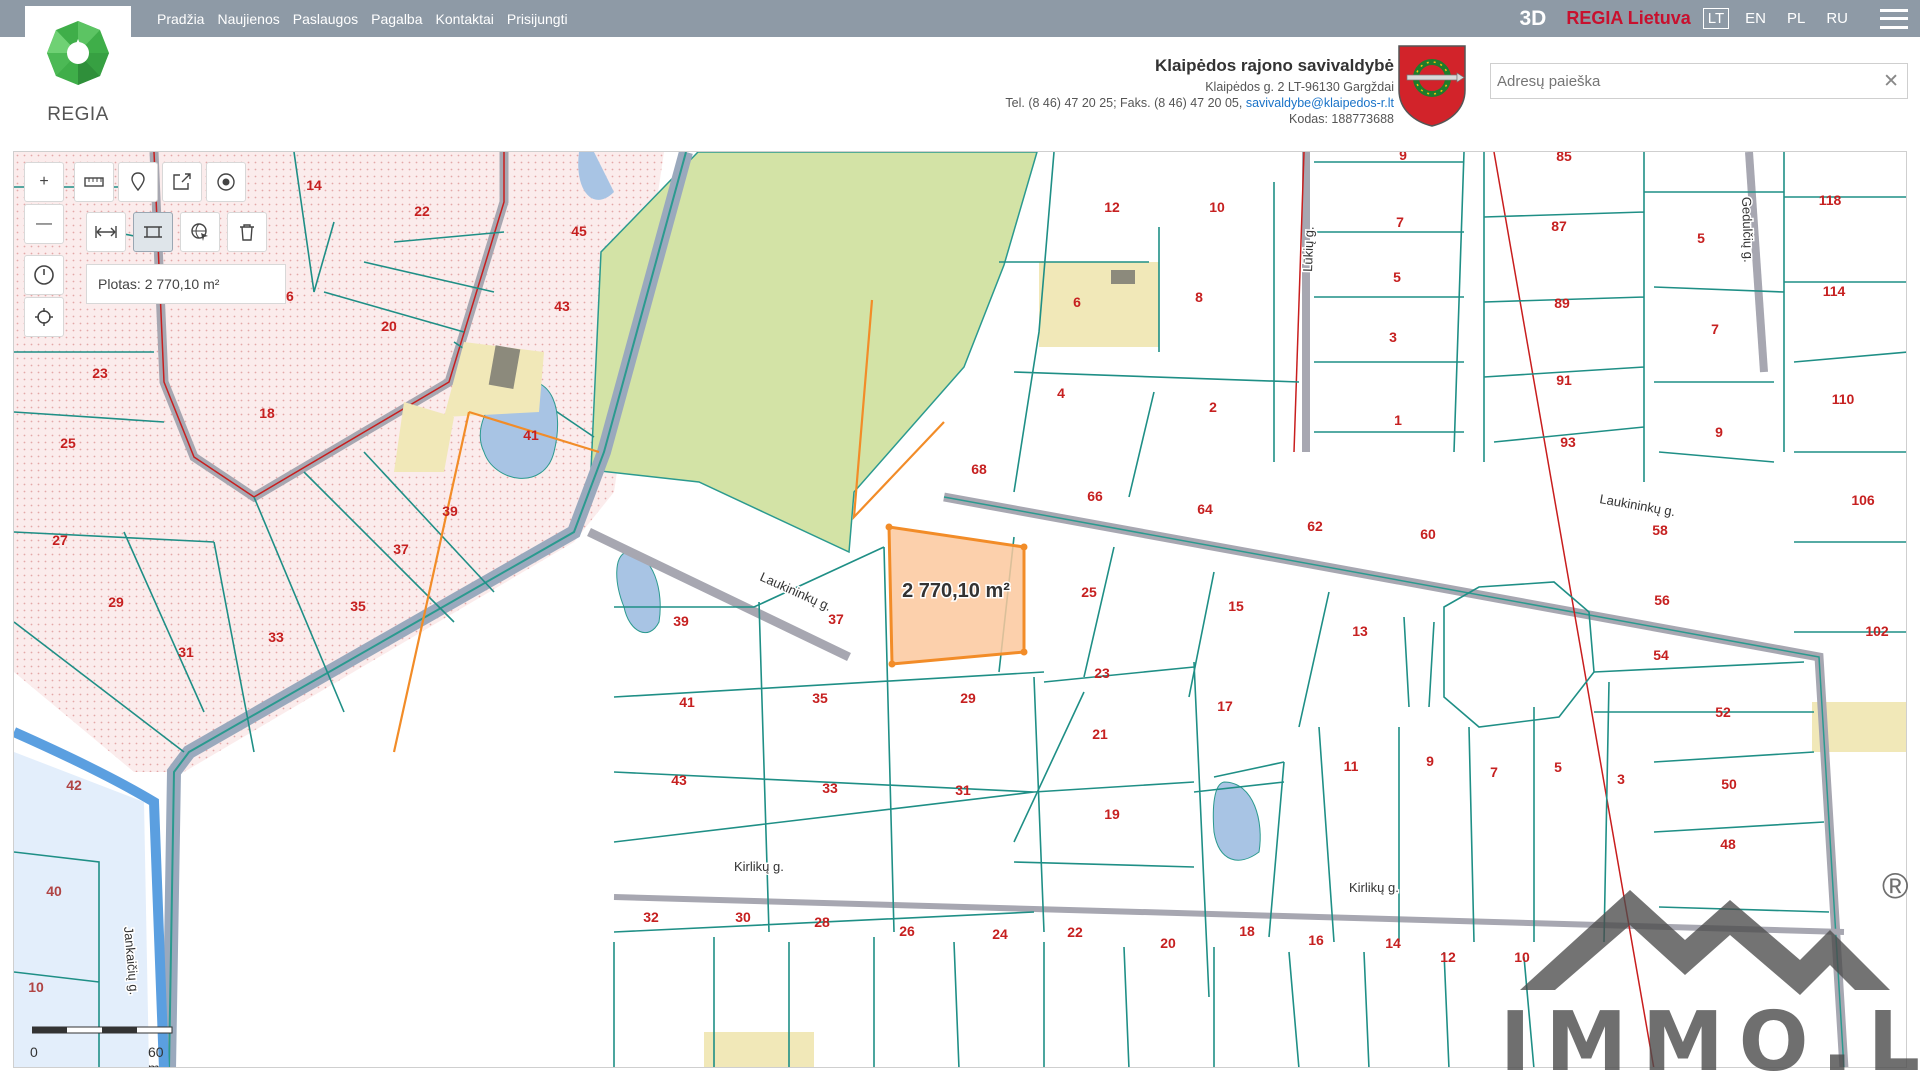 The height and width of the screenshot is (1090, 1920). Describe the element at coordinates (1564, 158) in the screenshot. I see `parcel-number: 85` at that location.